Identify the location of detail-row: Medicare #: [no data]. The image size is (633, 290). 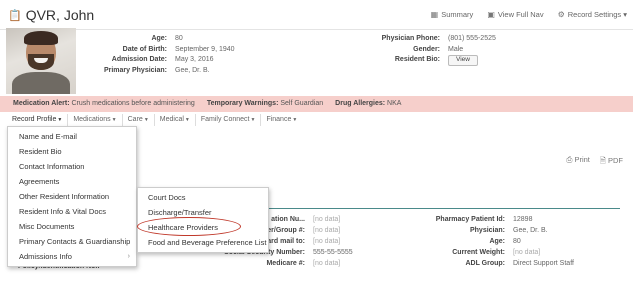
(266, 263).